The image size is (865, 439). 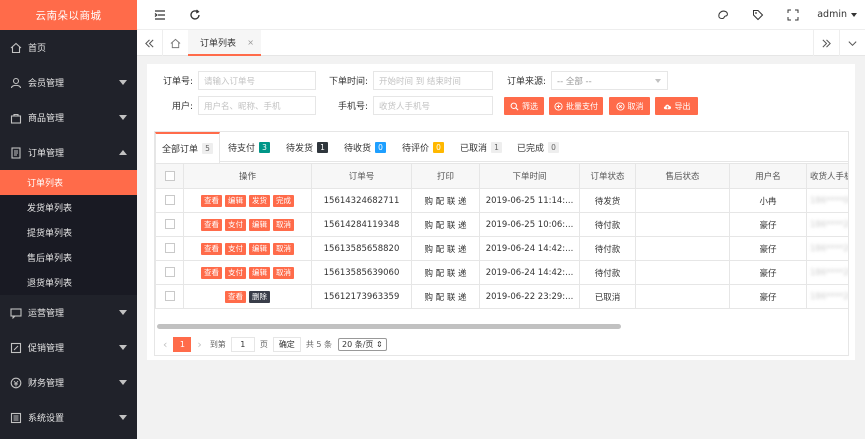 I want to click on page-number: 1, so click(x=182, y=344).